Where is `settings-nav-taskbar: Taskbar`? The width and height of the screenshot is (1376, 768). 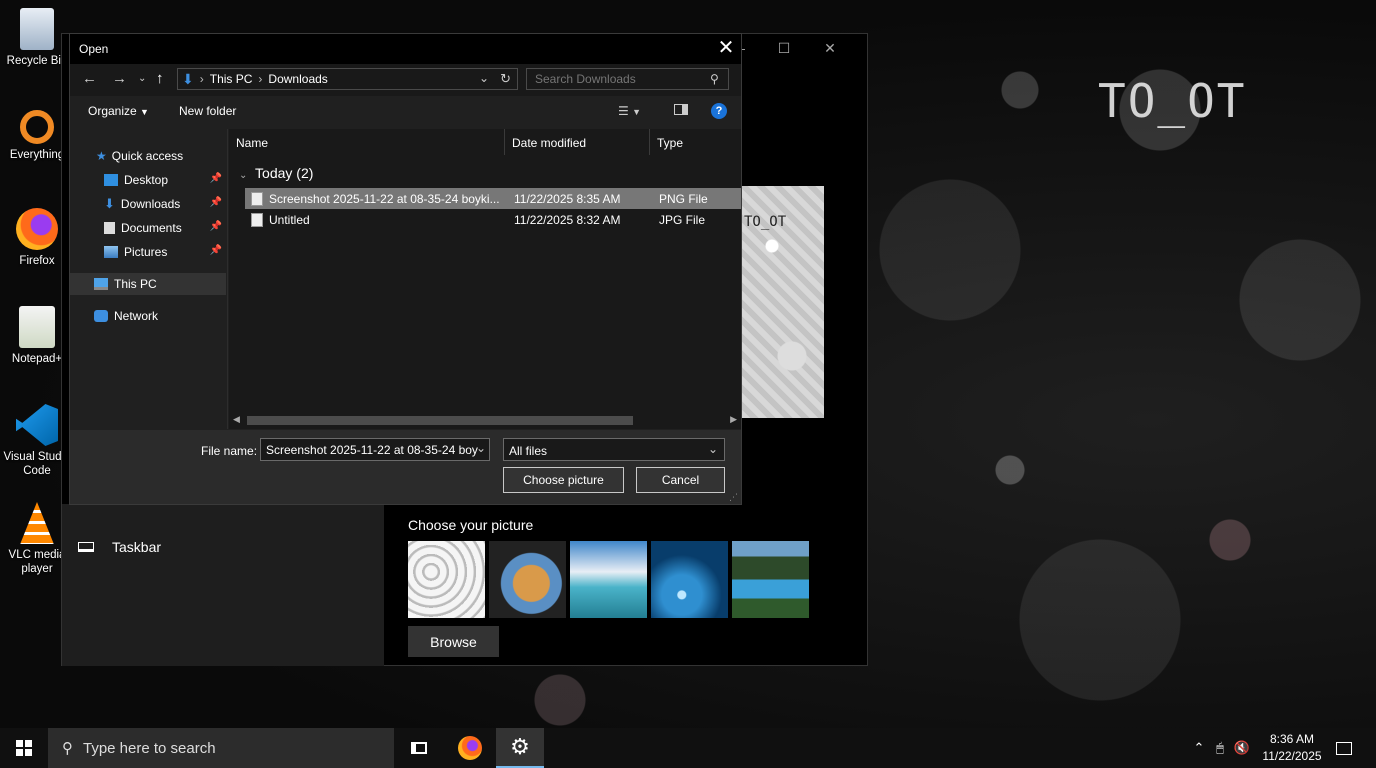
settings-nav-taskbar: Taskbar is located at coordinates (119, 547).